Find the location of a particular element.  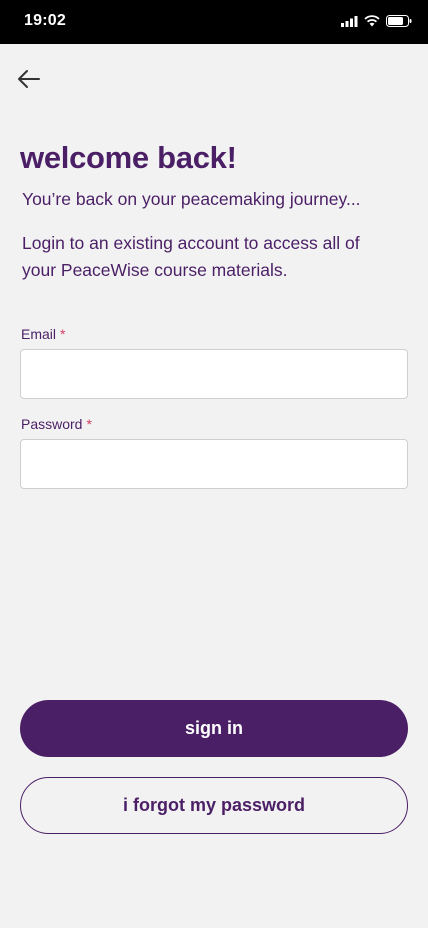

arrow-left-icon is located at coordinates (29, 81).